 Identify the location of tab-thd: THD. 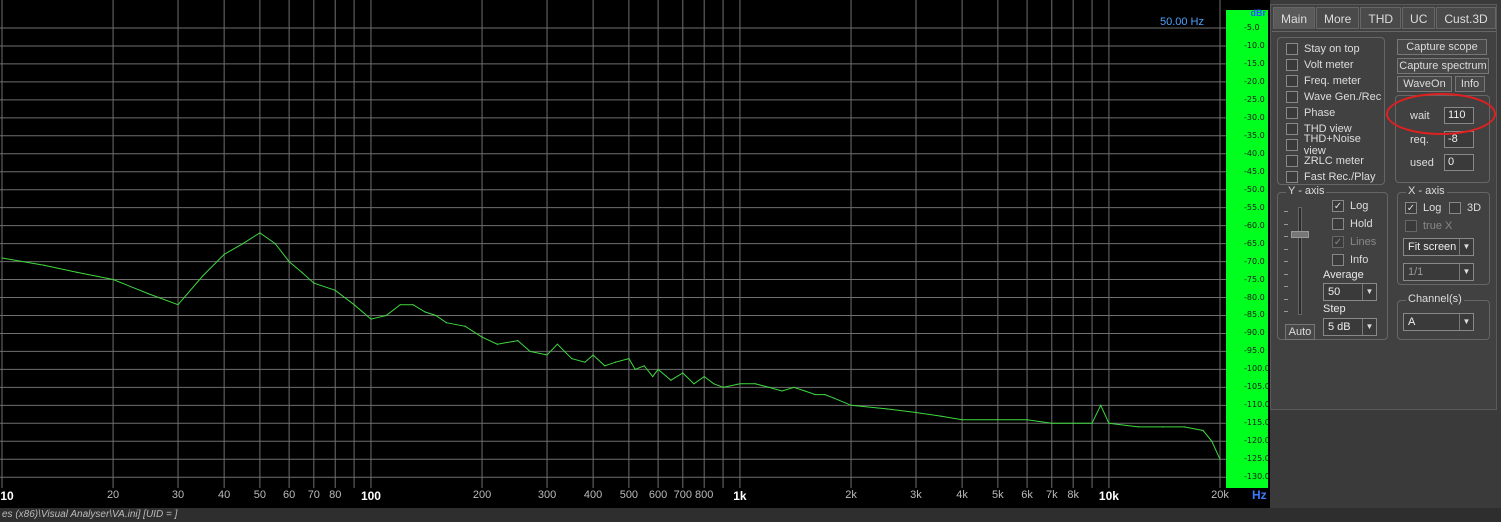
(1381, 18).